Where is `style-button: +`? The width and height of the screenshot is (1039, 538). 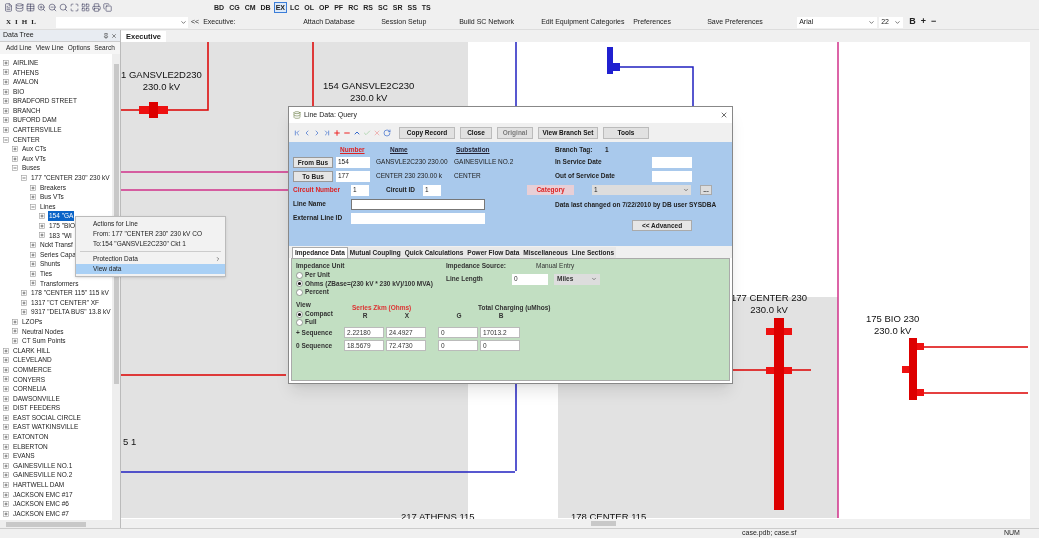
style-button: + is located at coordinates (923, 22).